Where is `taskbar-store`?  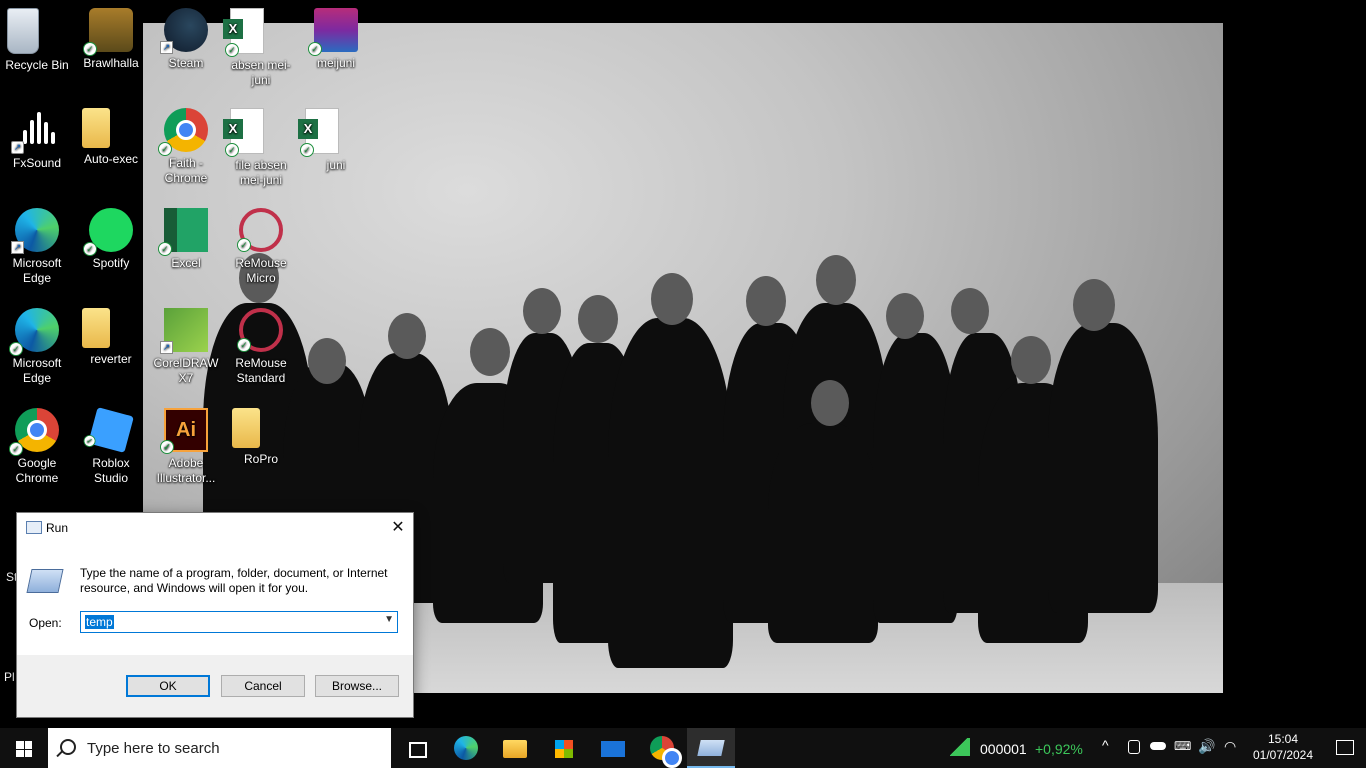 taskbar-store is located at coordinates (564, 748).